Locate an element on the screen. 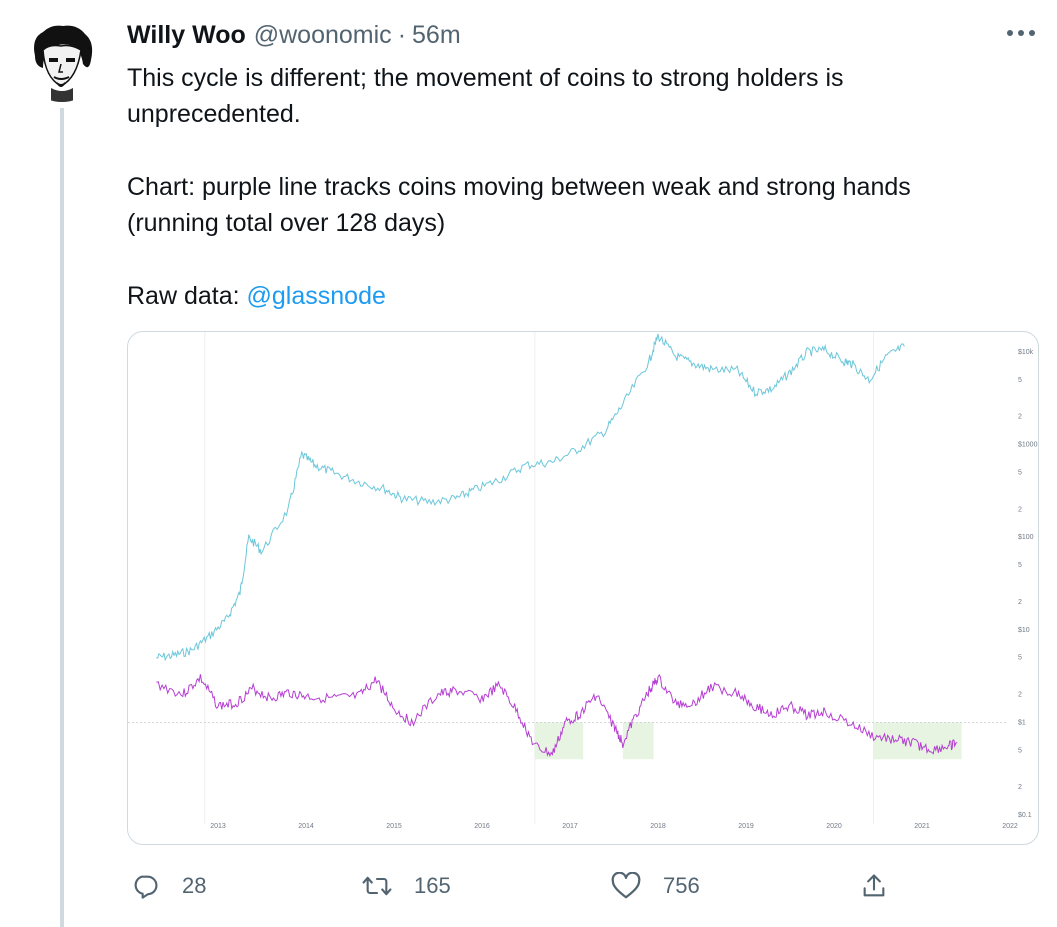 Image resolution: width=1057 pixels, height=927 pixels. tweet-text-paragraph-3: Raw data: @glassnode is located at coordinates (567, 296).